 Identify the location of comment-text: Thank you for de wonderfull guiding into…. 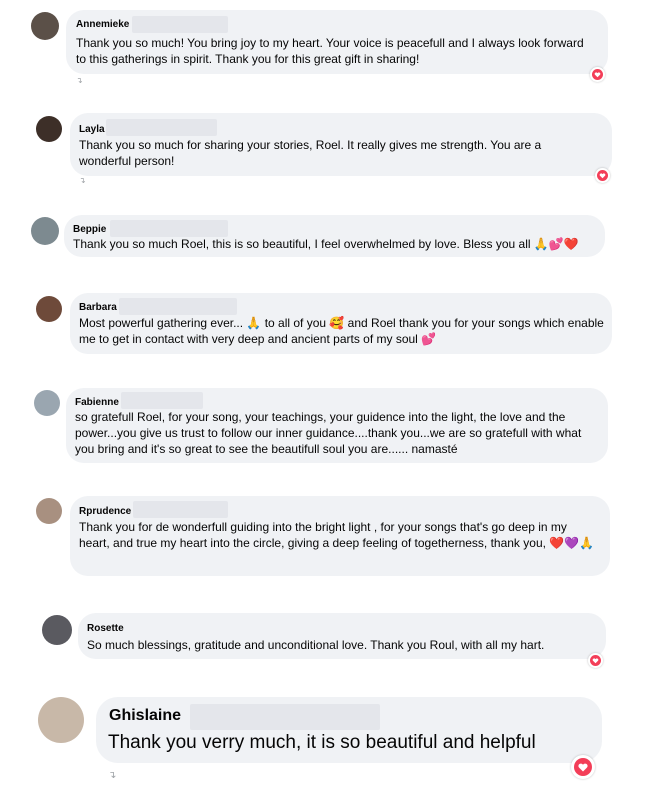
(337, 535).